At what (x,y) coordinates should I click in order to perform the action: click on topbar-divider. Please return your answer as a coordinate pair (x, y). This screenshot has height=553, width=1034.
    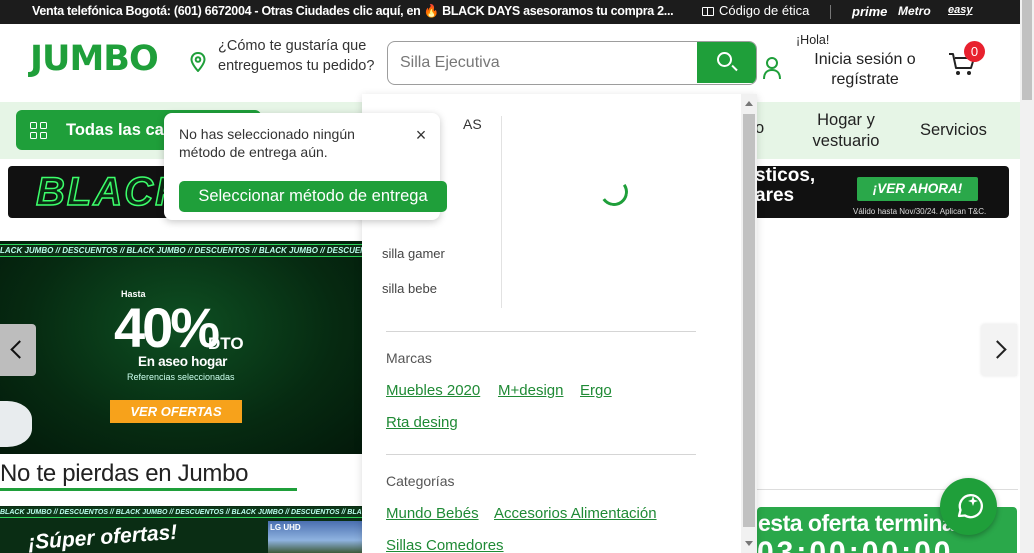
    Looking at the image, I should click on (830, 12).